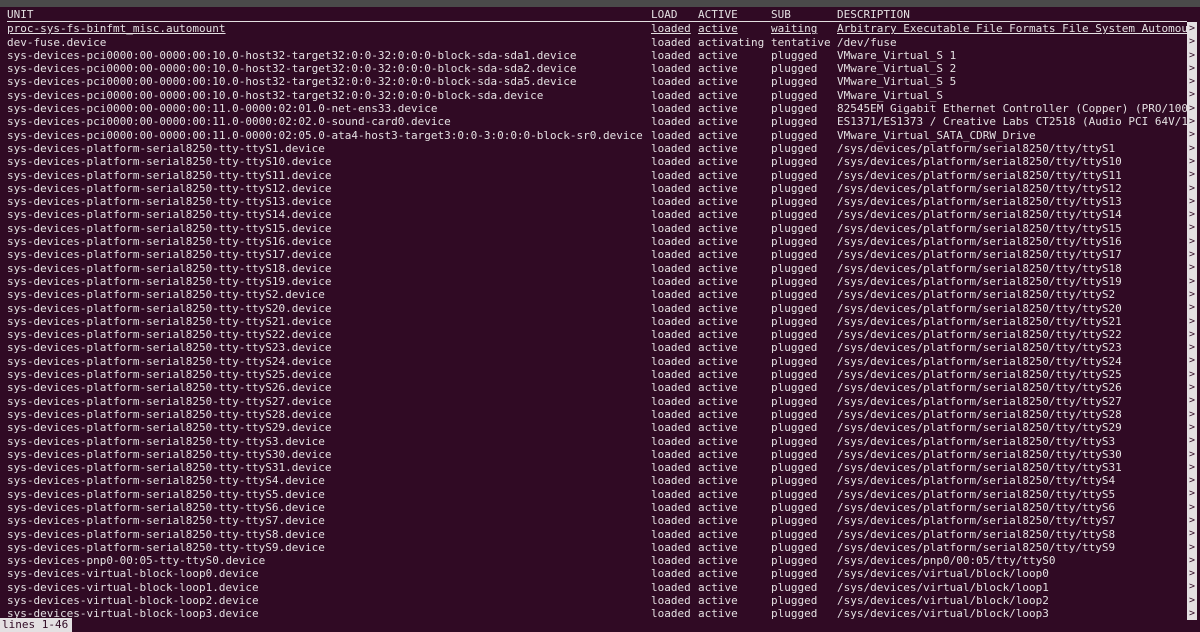  What do you see at coordinates (873, 14) in the screenshot?
I see `header-description: DESCRIPTION` at bounding box center [873, 14].